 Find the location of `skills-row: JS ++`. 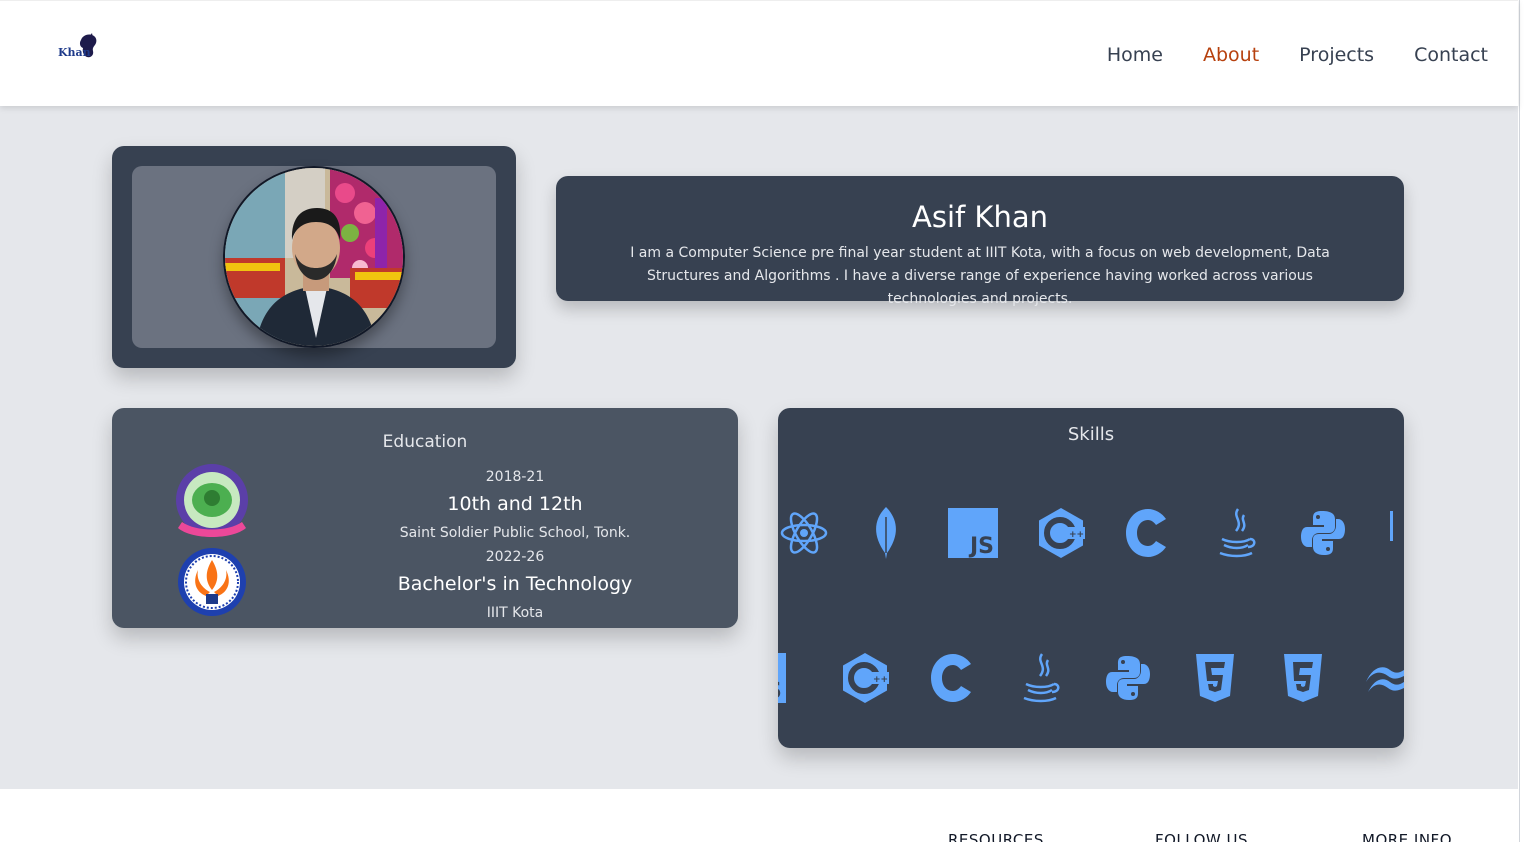

skills-row: JS ++ is located at coordinates (1091, 533).